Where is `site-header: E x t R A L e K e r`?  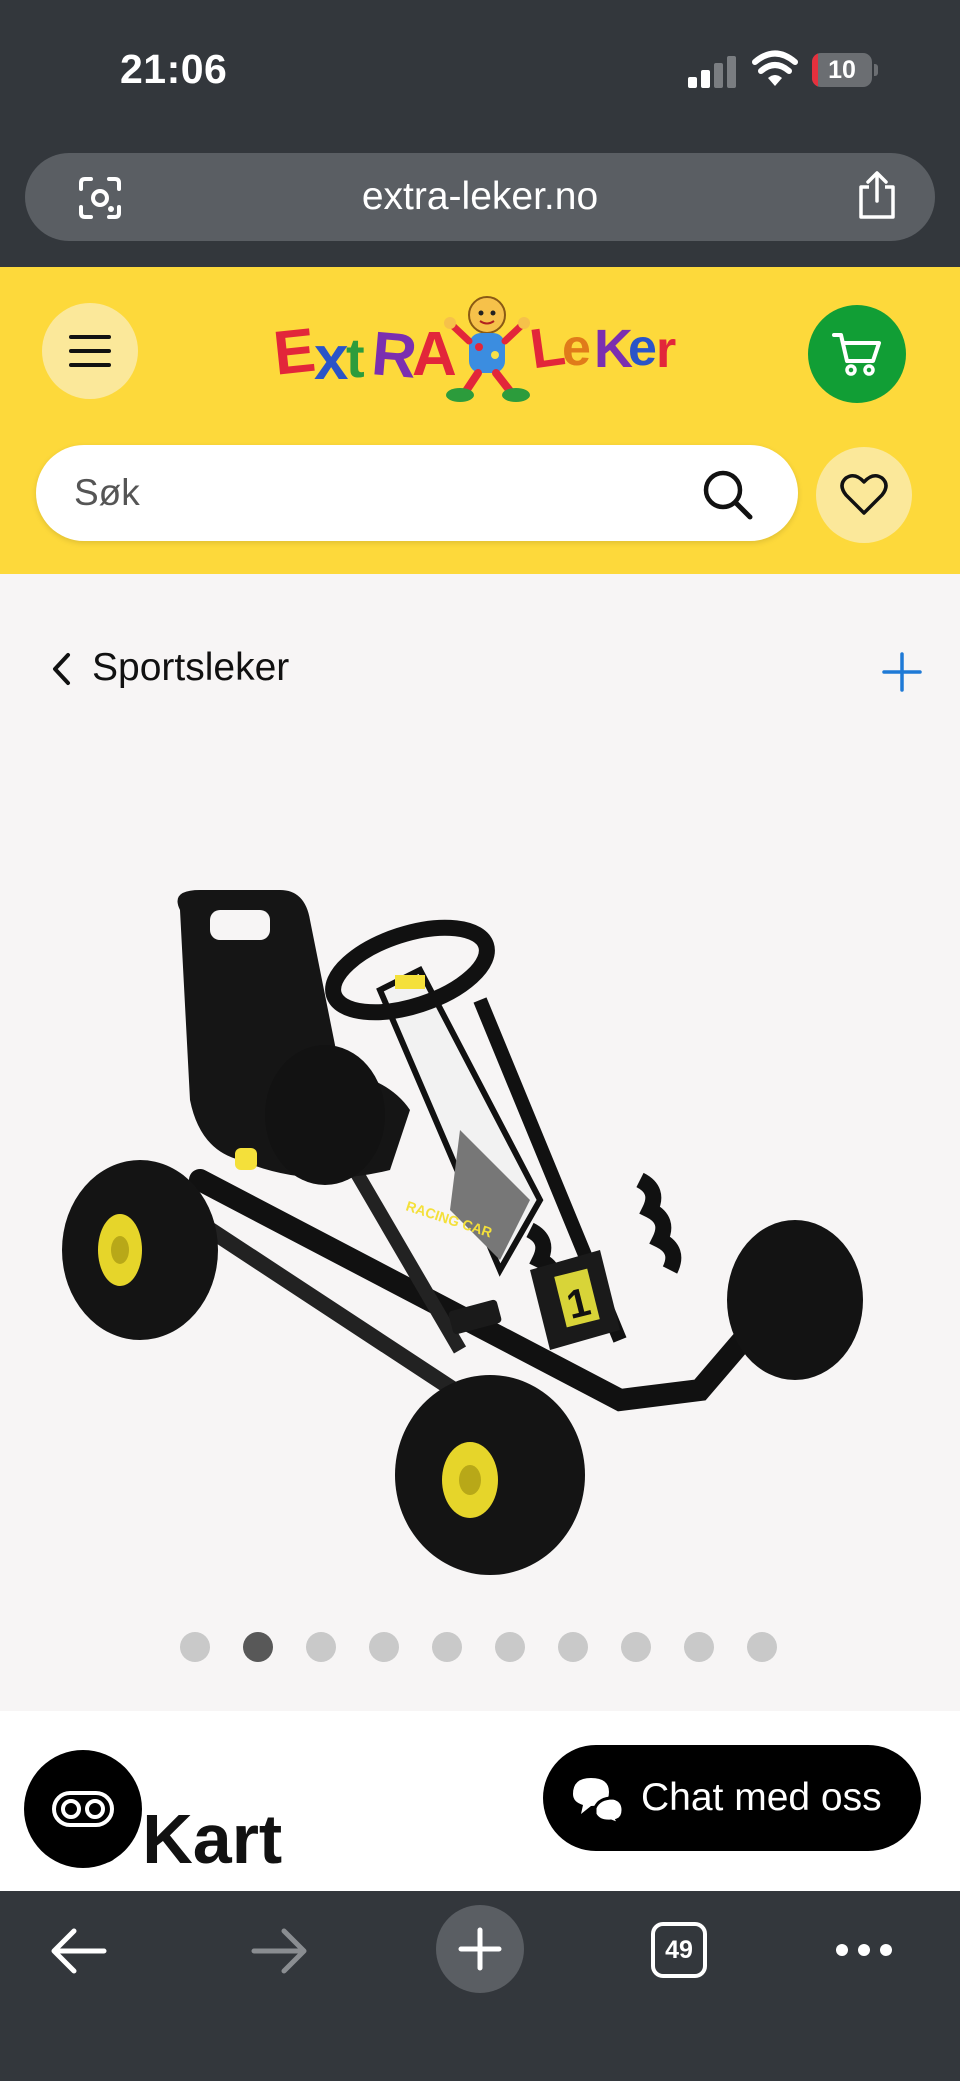 site-header: E x t R A L e K e r is located at coordinates (480, 420).